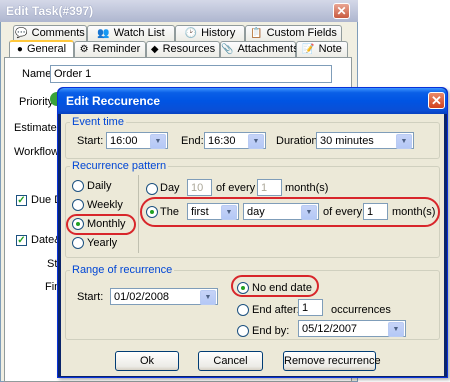 Image resolution: width=450 pixels, height=382 pixels. What do you see at coordinates (152, 189) in the screenshot?
I see `day-of-month-radio` at bounding box center [152, 189].